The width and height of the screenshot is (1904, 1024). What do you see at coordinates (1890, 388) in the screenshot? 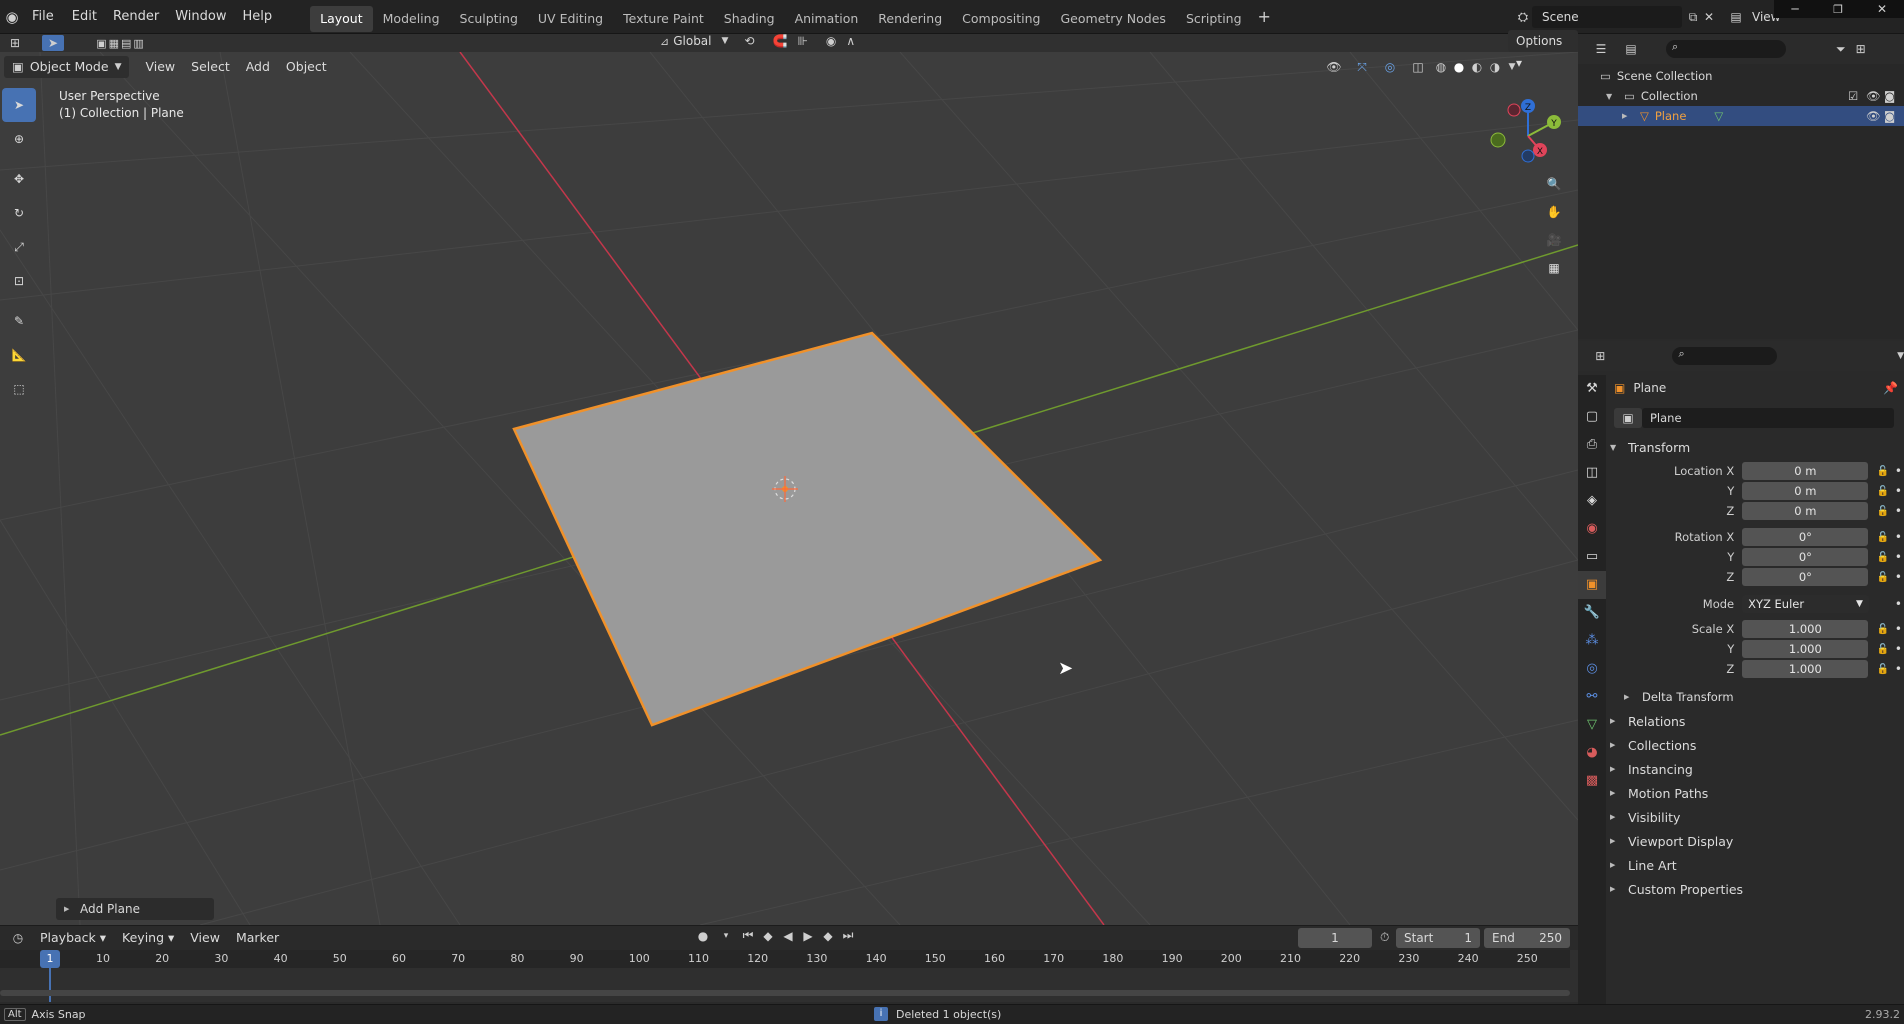
I see `pin-icon: 📌` at bounding box center [1890, 388].